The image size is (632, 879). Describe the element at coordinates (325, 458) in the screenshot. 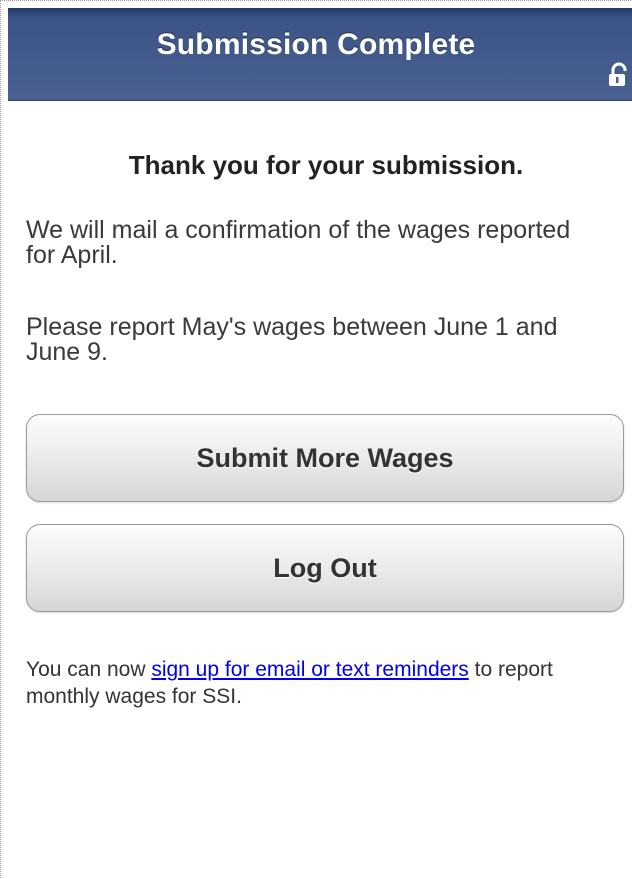

I see `submit-more-wages-button: Submit More Wages` at that location.